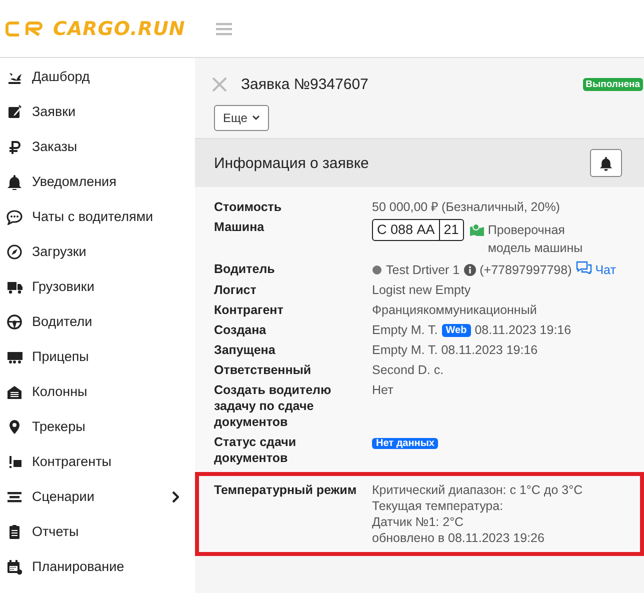 The height and width of the screenshot is (593, 644). What do you see at coordinates (97, 391) in the screenshot?
I see `sidebar-item: Колонны` at bounding box center [97, 391].